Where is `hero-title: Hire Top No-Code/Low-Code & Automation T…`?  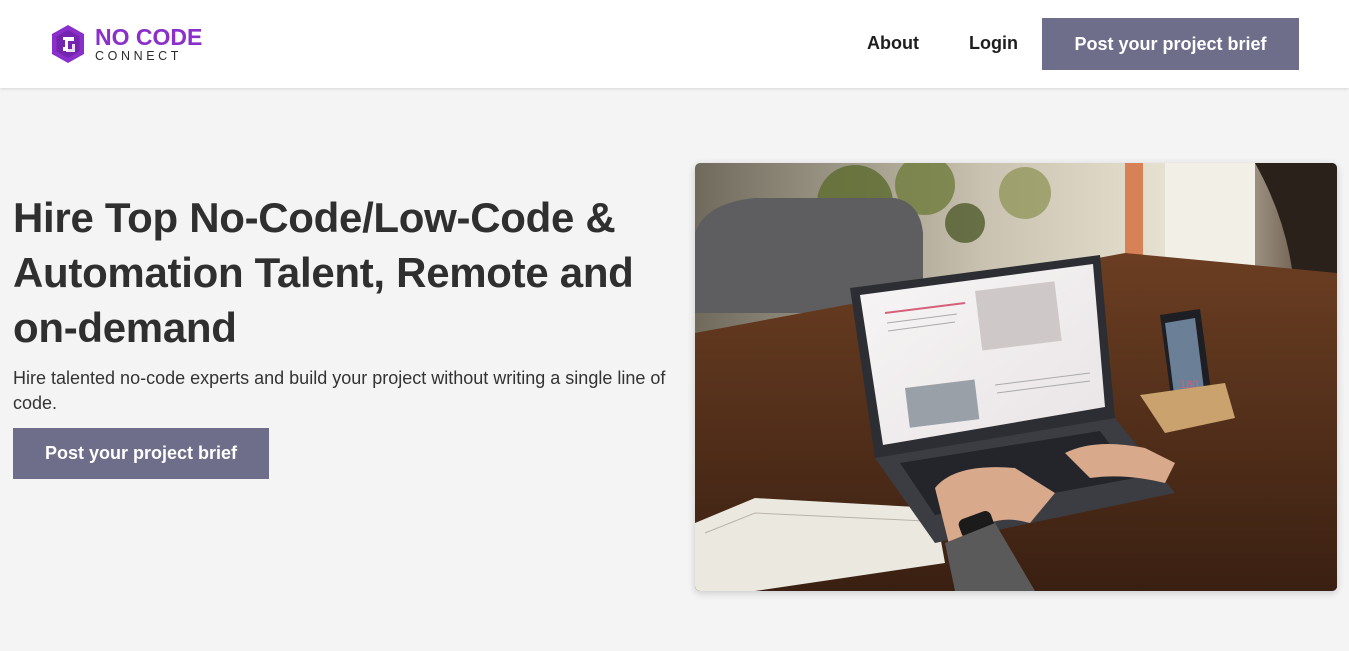
hero-title: Hire Top No-Code/Low-Code & Automation T… is located at coordinates (323, 272).